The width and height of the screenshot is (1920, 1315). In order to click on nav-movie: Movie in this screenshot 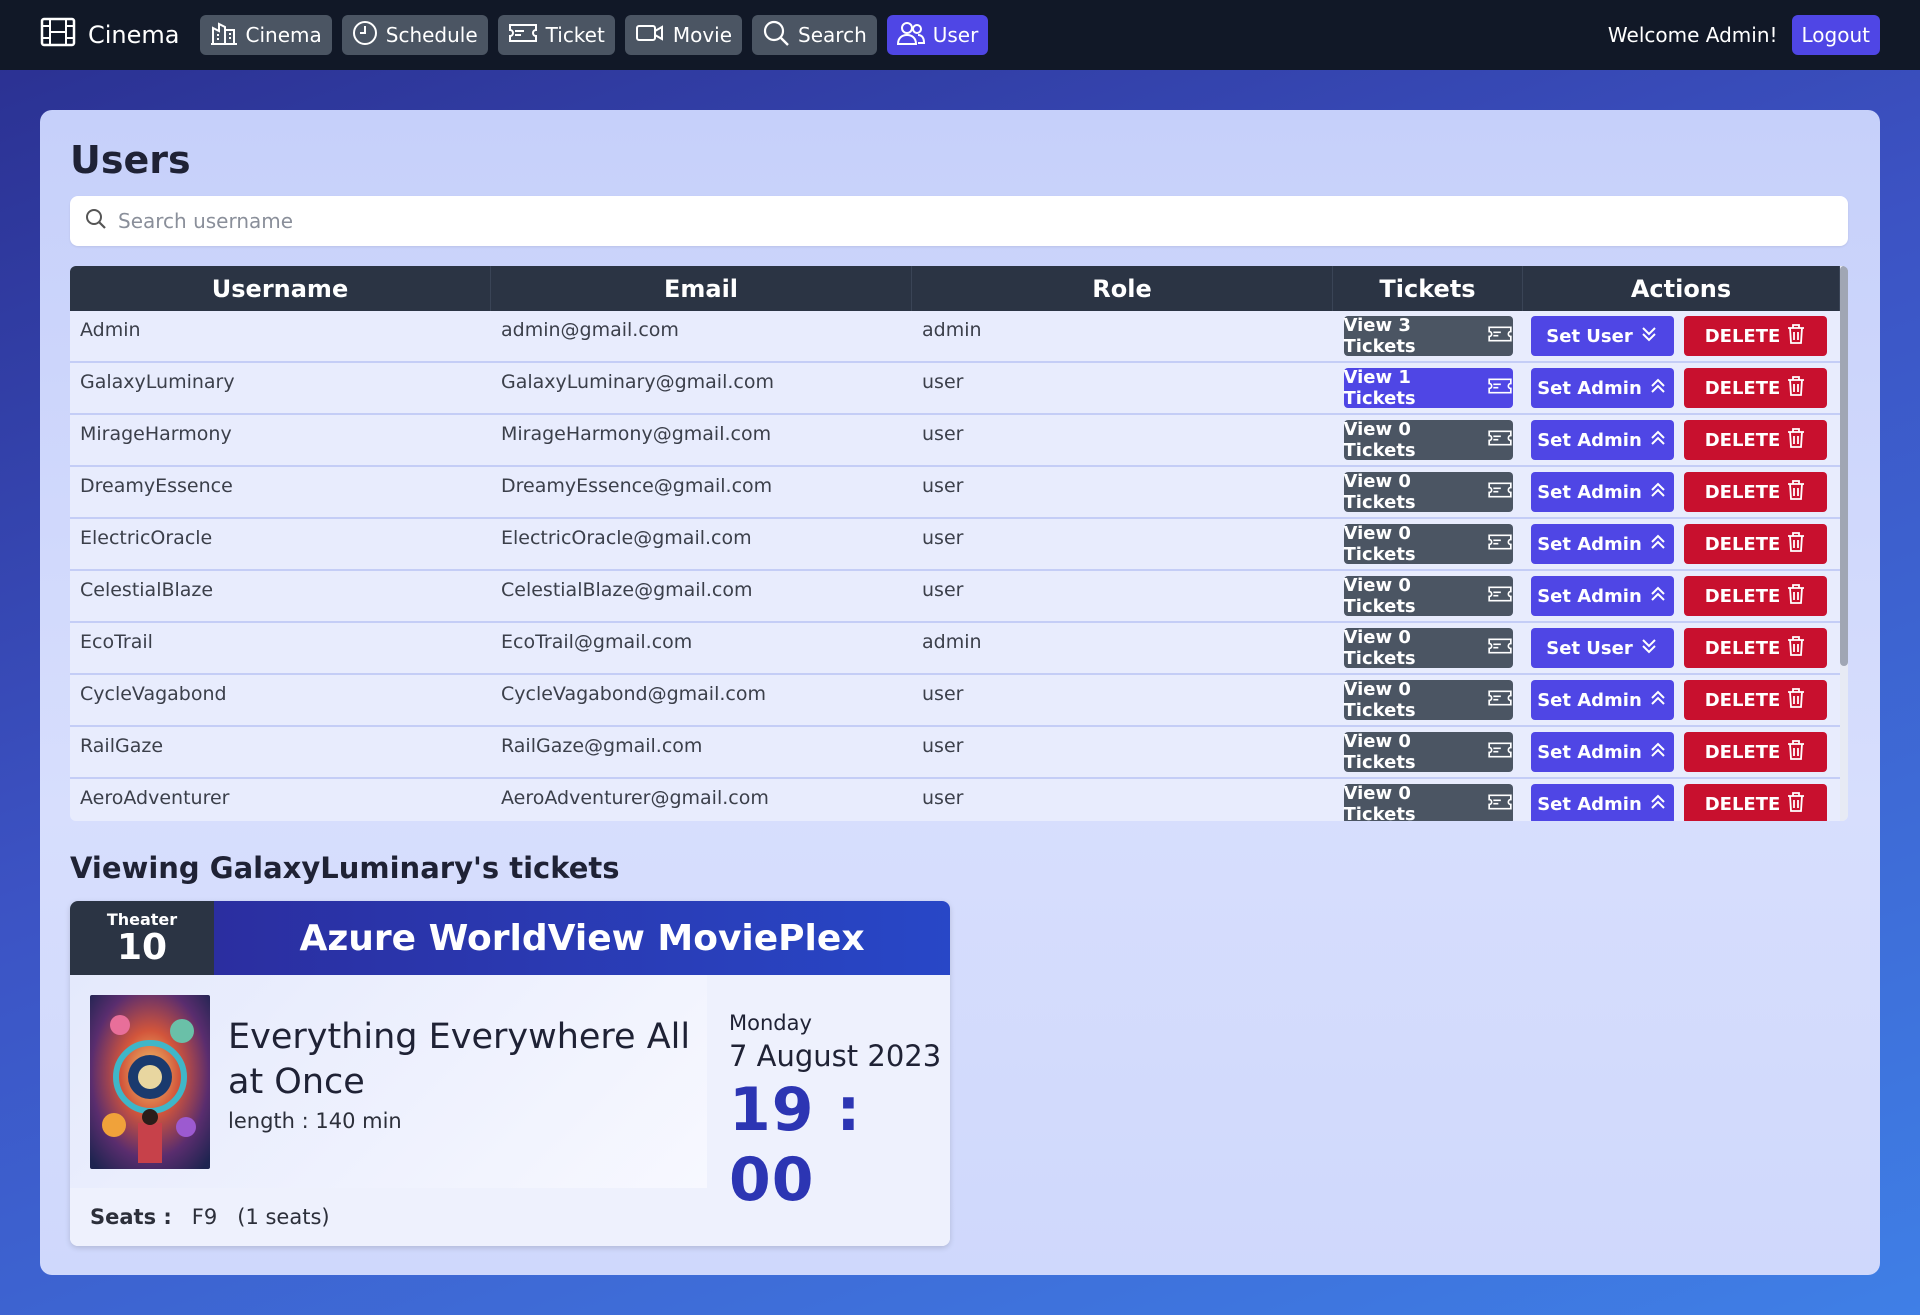, I will do `click(683, 35)`.